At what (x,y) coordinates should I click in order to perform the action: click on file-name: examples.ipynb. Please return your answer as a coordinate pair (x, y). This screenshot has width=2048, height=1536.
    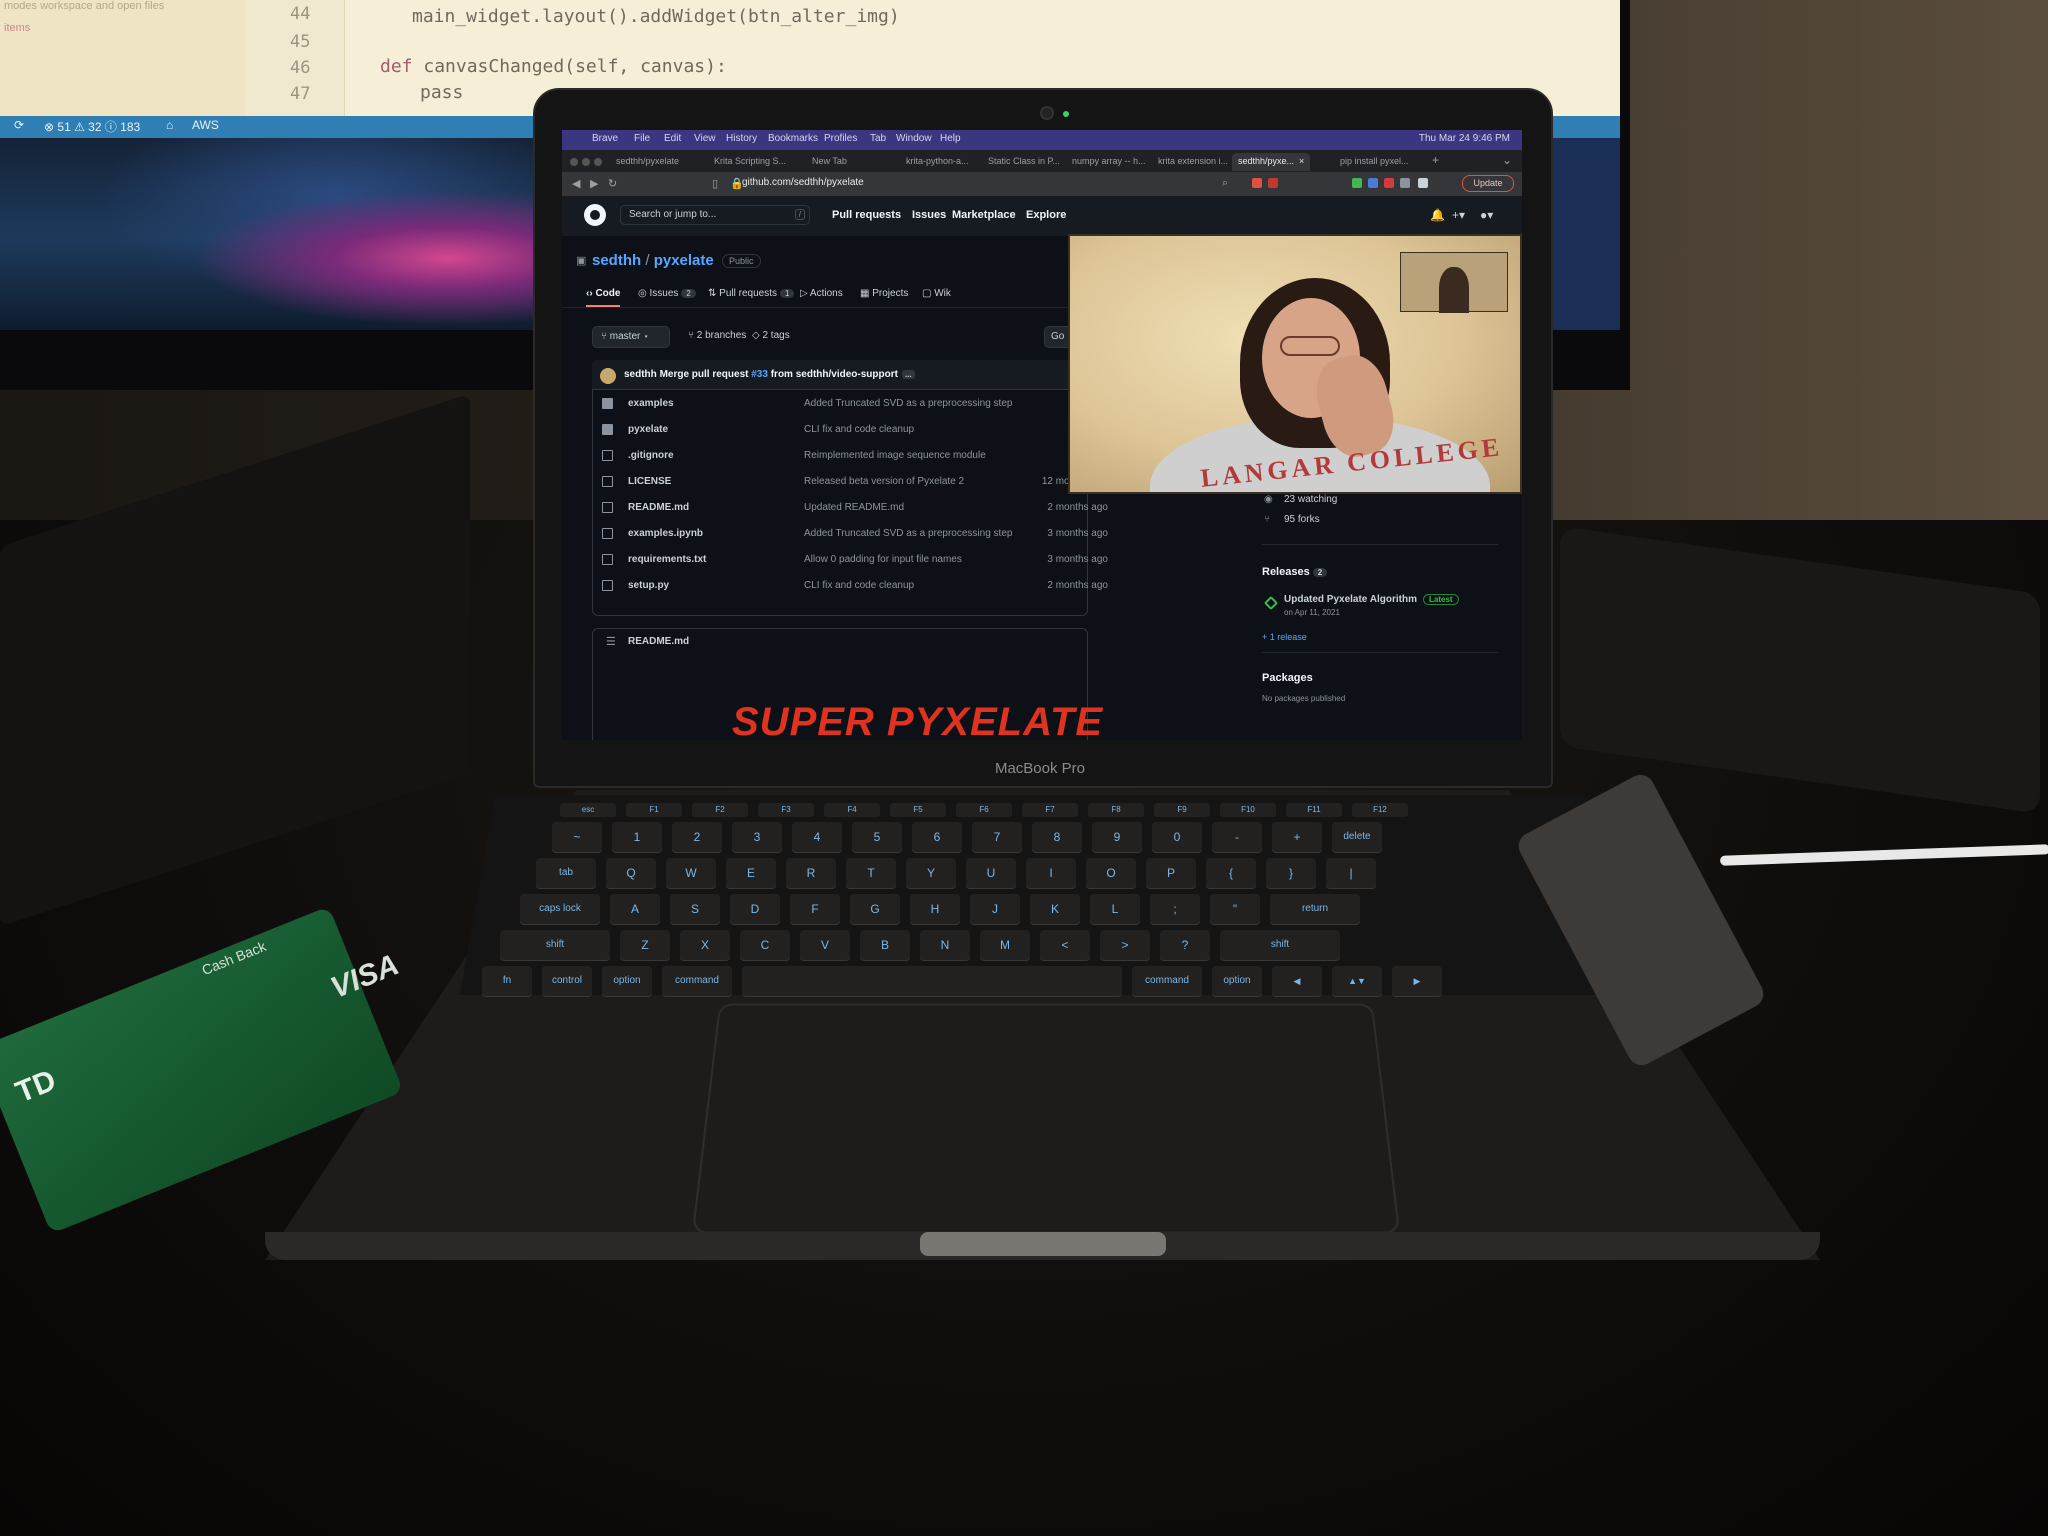
    Looking at the image, I should click on (665, 533).